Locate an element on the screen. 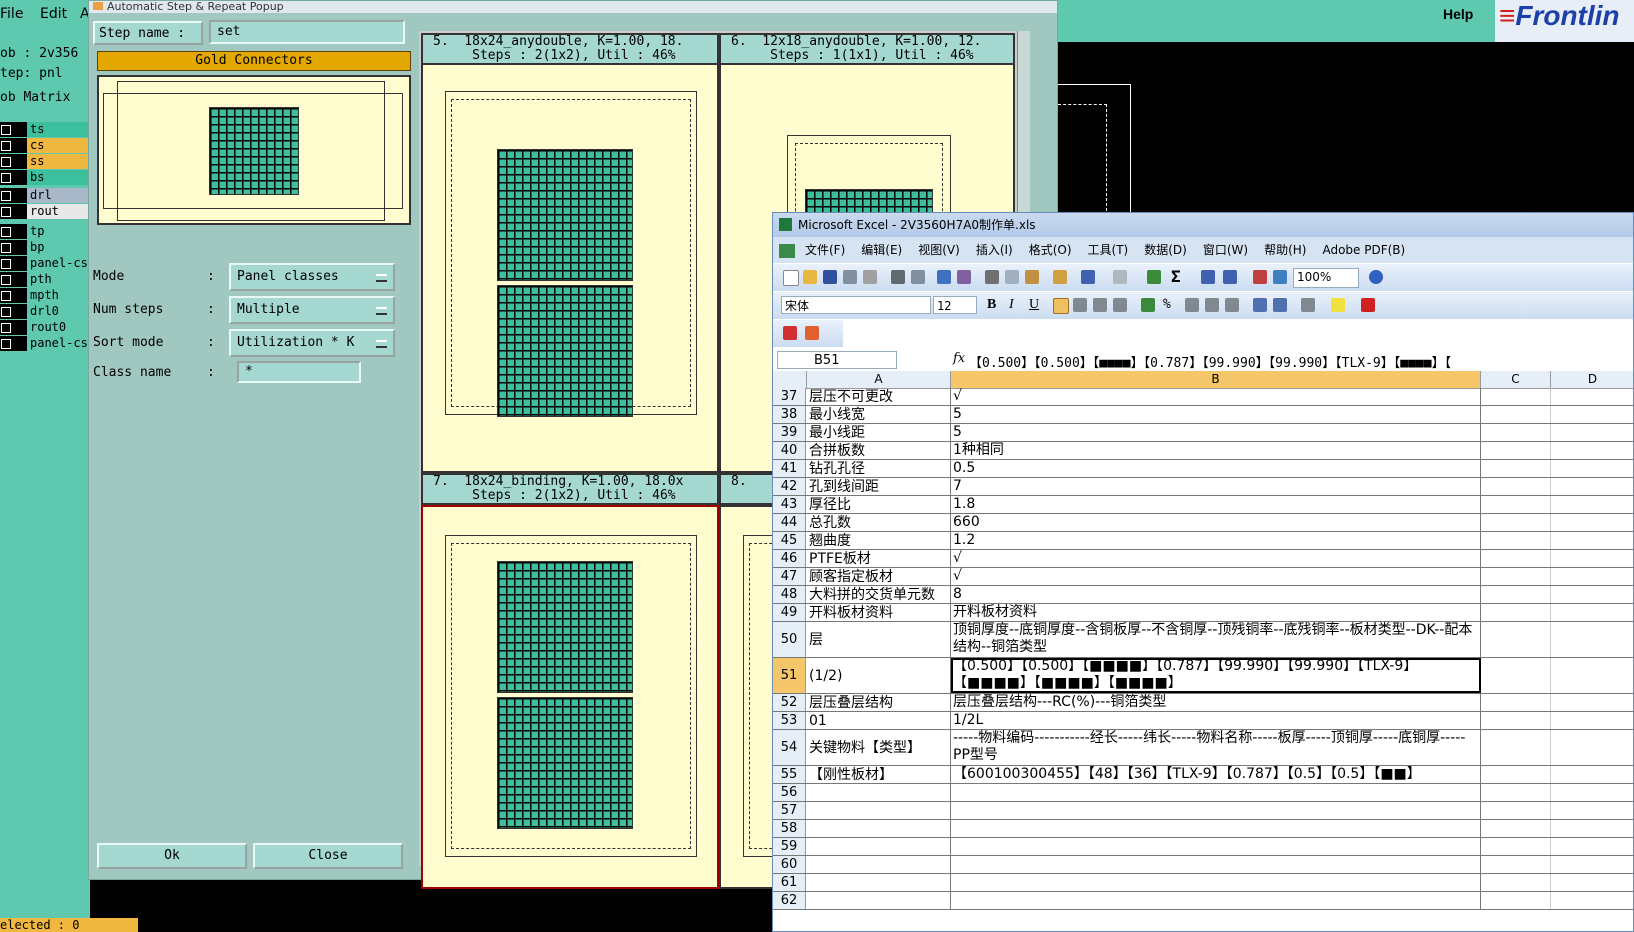 The width and height of the screenshot is (1634, 932). row-header: 38 is located at coordinates (789, 414).